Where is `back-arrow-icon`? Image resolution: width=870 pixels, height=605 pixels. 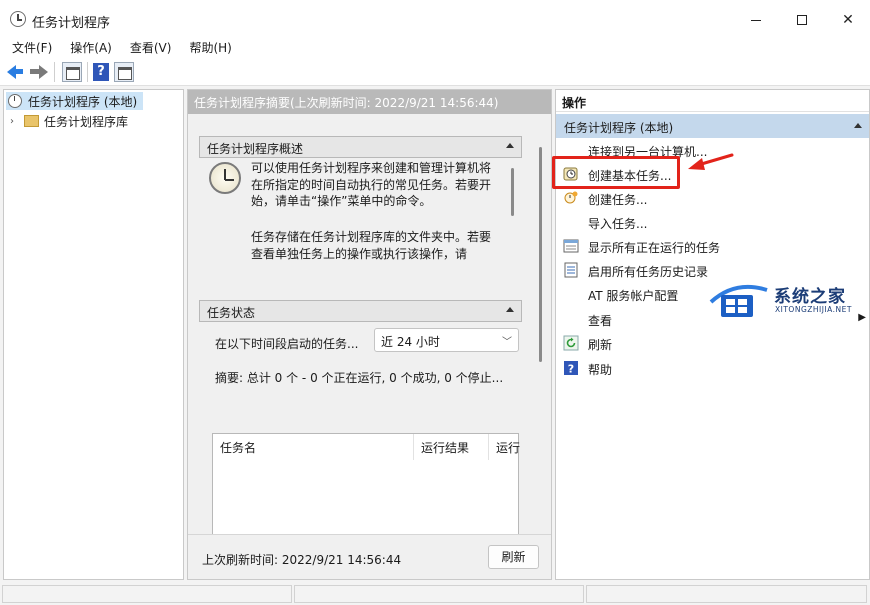 back-arrow-icon is located at coordinates (16, 72).